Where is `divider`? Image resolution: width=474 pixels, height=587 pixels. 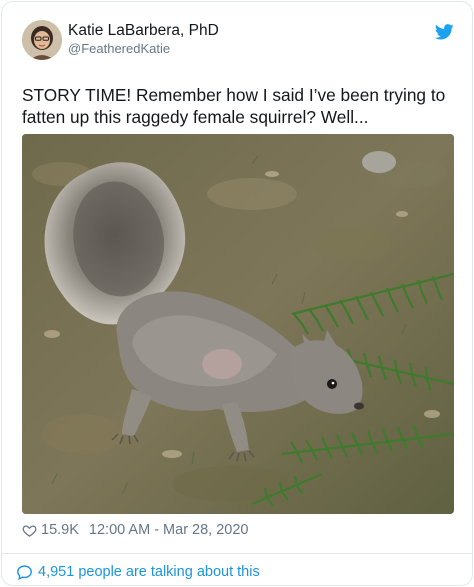
divider is located at coordinates (237, 553).